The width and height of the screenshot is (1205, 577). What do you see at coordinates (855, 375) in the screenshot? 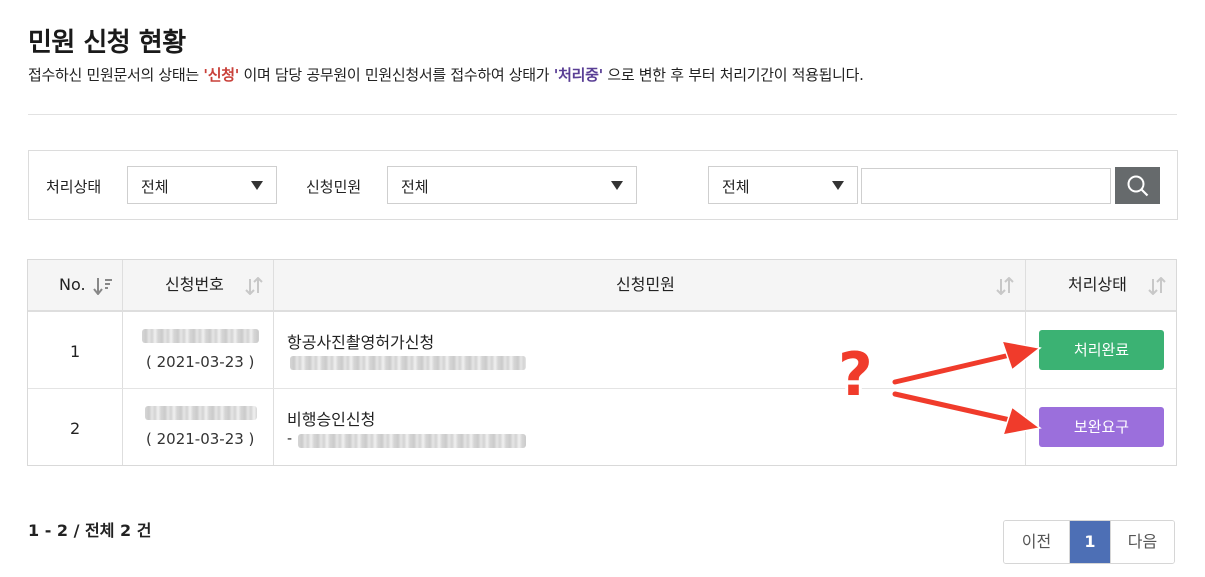
I see `question-mark-annotation: ?` at bounding box center [855, 375].